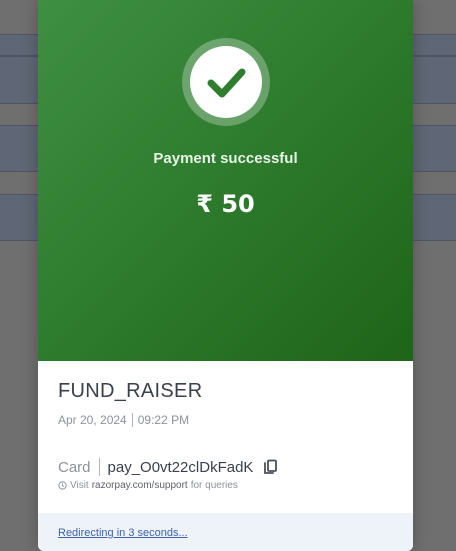 The width and height of the screenshot is (456, 551). What do you see at coordinates (140, 485) in the screenshot?
I see `support-link: razorpay.com/support` at bounding box center [140, 485].